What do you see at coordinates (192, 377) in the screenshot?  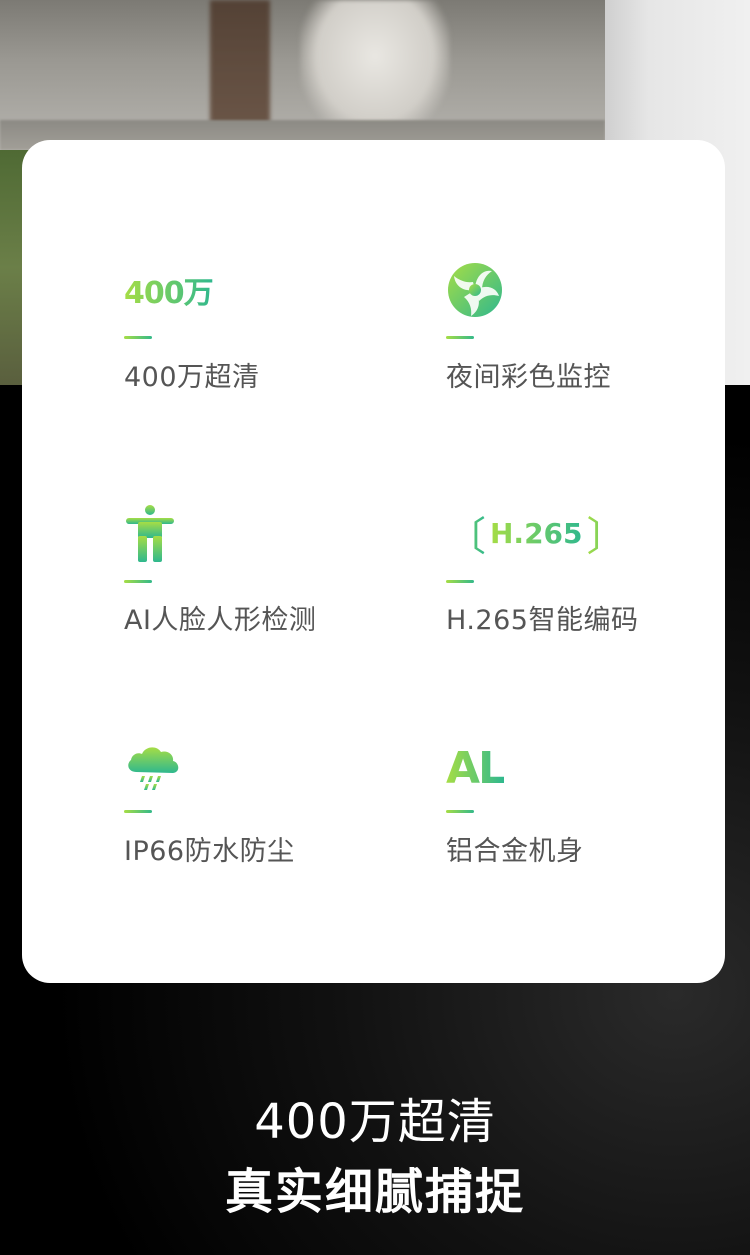 I see `feature-label: 400万超清` at bounding box center [192, 377].